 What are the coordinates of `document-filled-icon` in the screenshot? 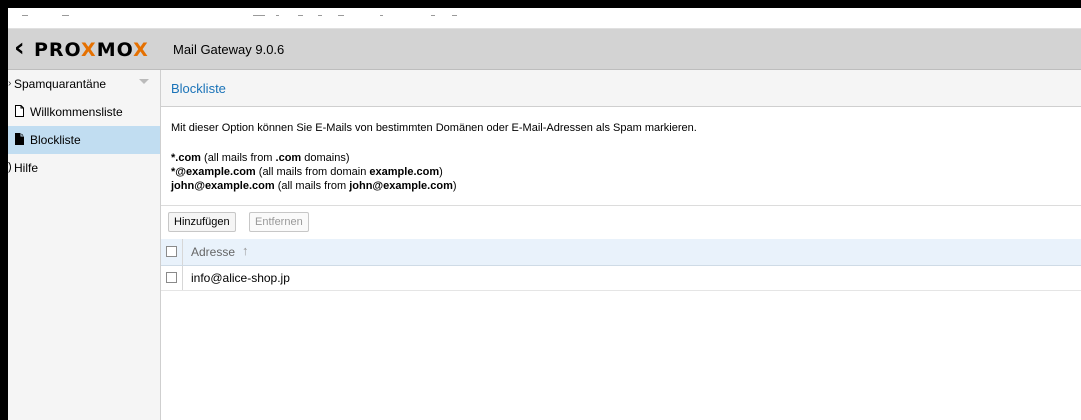 It's located at (19, 139).